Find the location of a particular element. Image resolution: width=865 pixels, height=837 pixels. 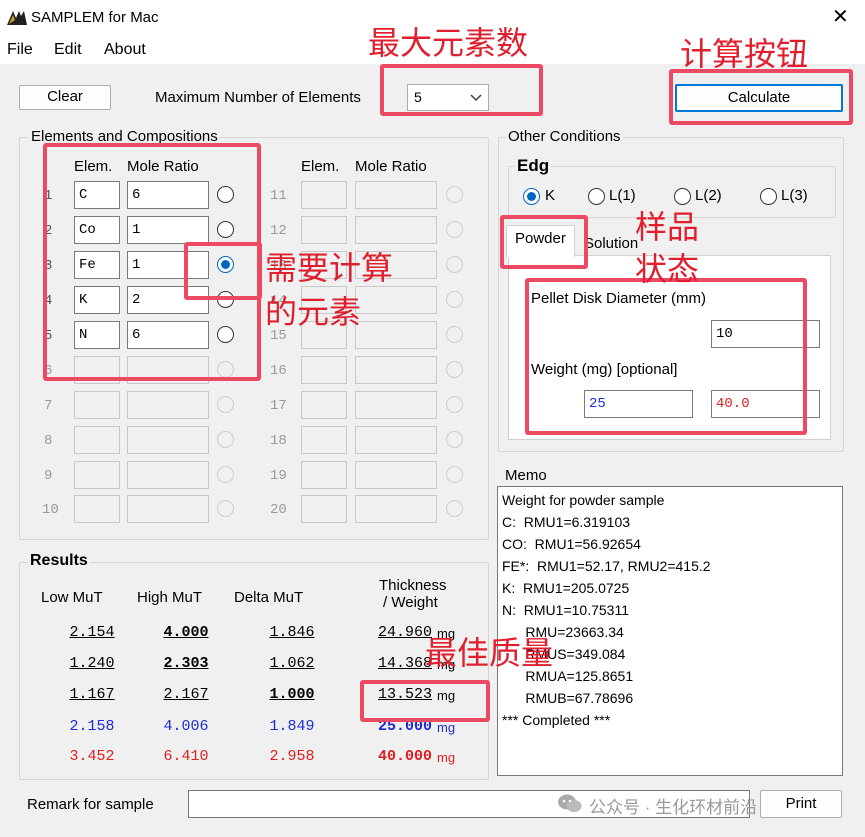

row-number: 16 is located at coordinates (278, 371).